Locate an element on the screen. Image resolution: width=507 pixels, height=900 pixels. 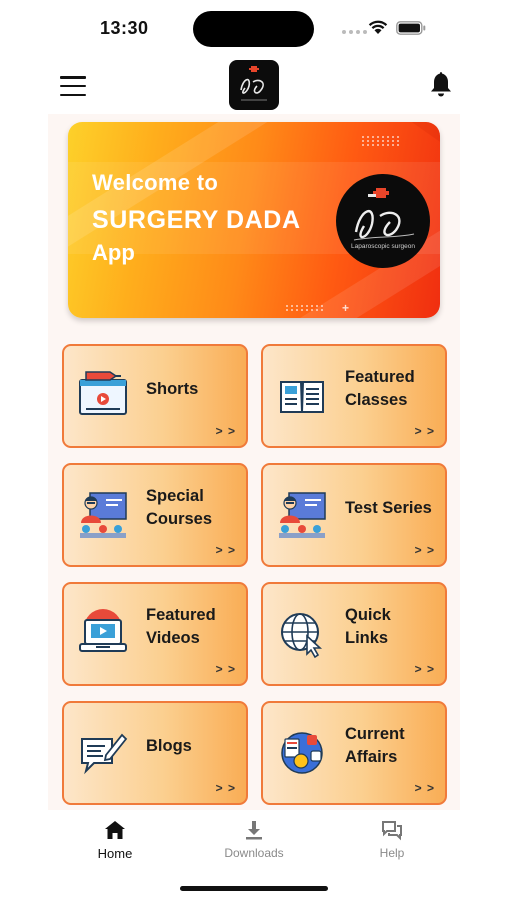
tile-label: Featured Classes is located at coordinates (380, 388).